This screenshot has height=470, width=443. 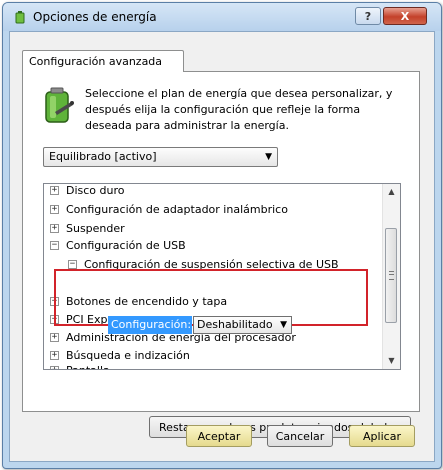 What do you see at coordinates (368, 16) in the screenshot?
I see `help-button: ?` at bounding box center [368, 16].